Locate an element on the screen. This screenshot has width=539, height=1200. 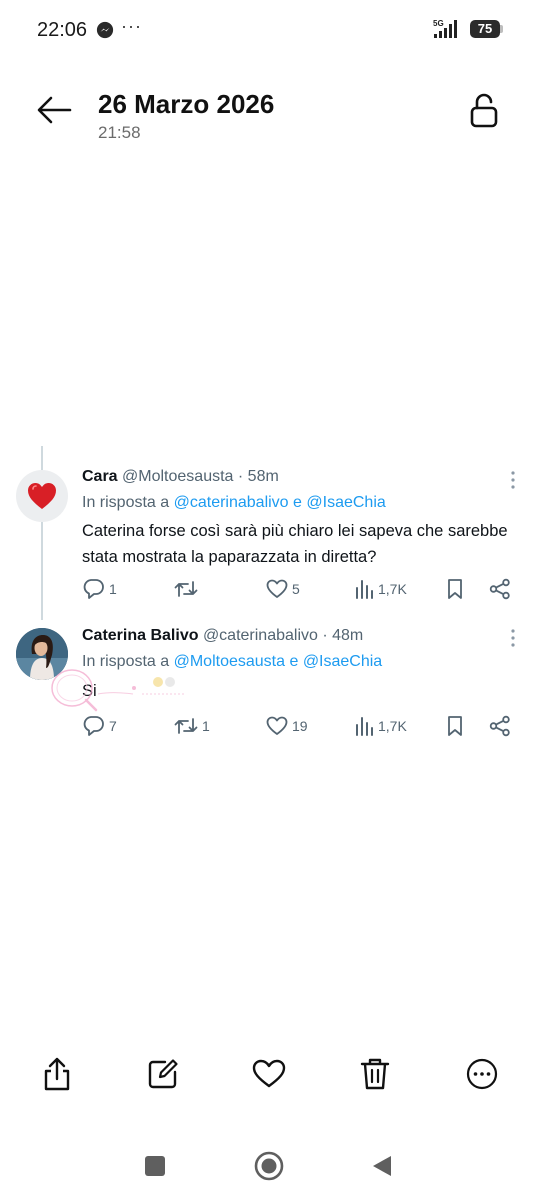
back-triangle-icon is located at coordinates (382, 1166).